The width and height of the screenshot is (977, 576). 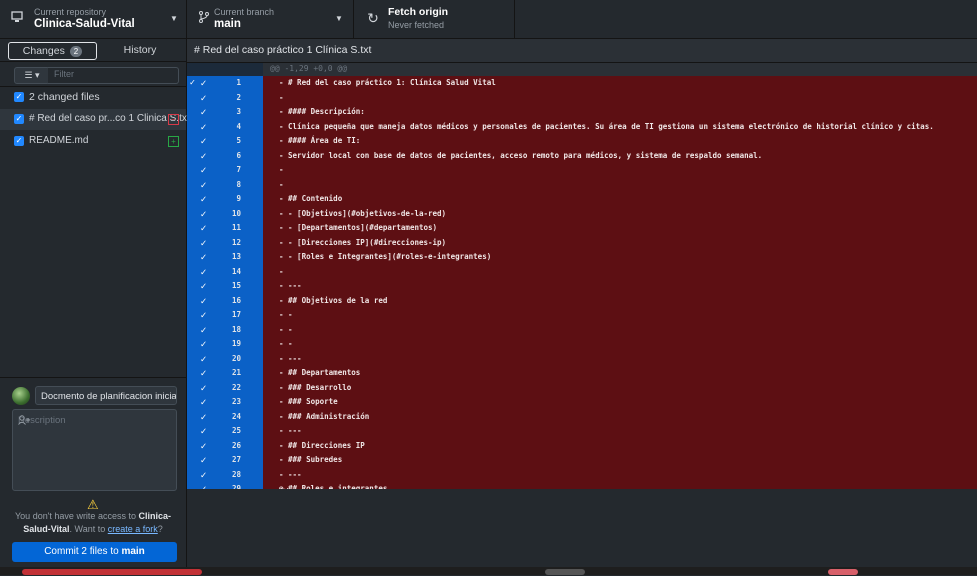 I want to click on diff-line: ✓ 17 - -, so click(x=582, y=315).